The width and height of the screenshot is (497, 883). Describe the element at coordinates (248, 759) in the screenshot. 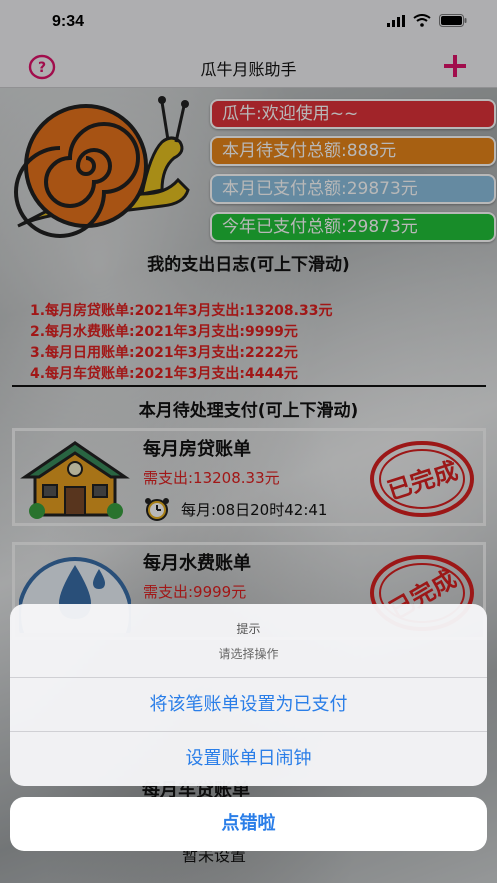

I see `set-alarm-button: 设置账单日闹钟` at that location.